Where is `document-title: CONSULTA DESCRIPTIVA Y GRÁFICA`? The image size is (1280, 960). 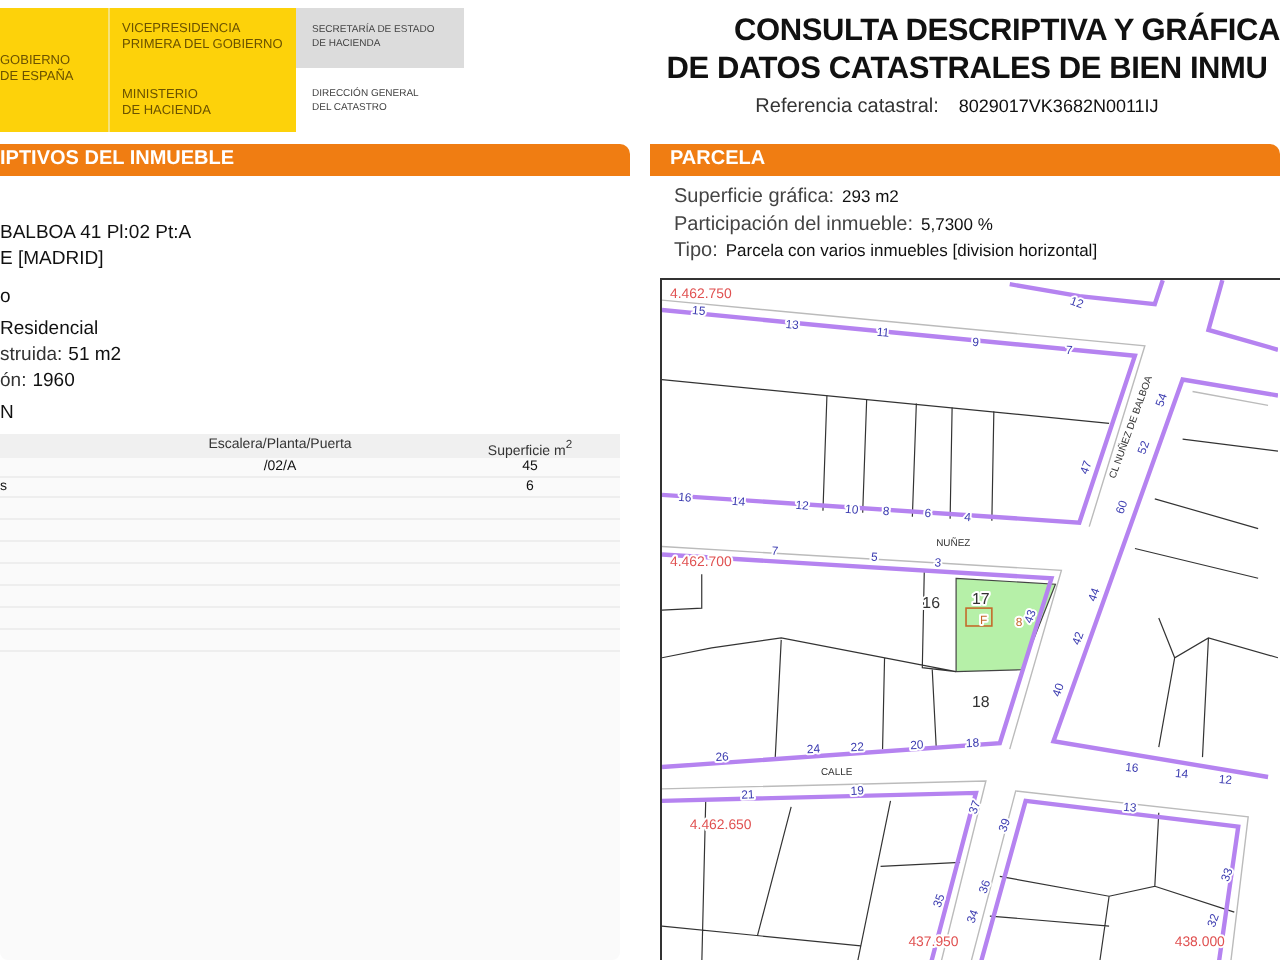 document-title: CONSULTA DESCRIPTIVA Y GRÁFICA is located at coordinates (1006, 31).